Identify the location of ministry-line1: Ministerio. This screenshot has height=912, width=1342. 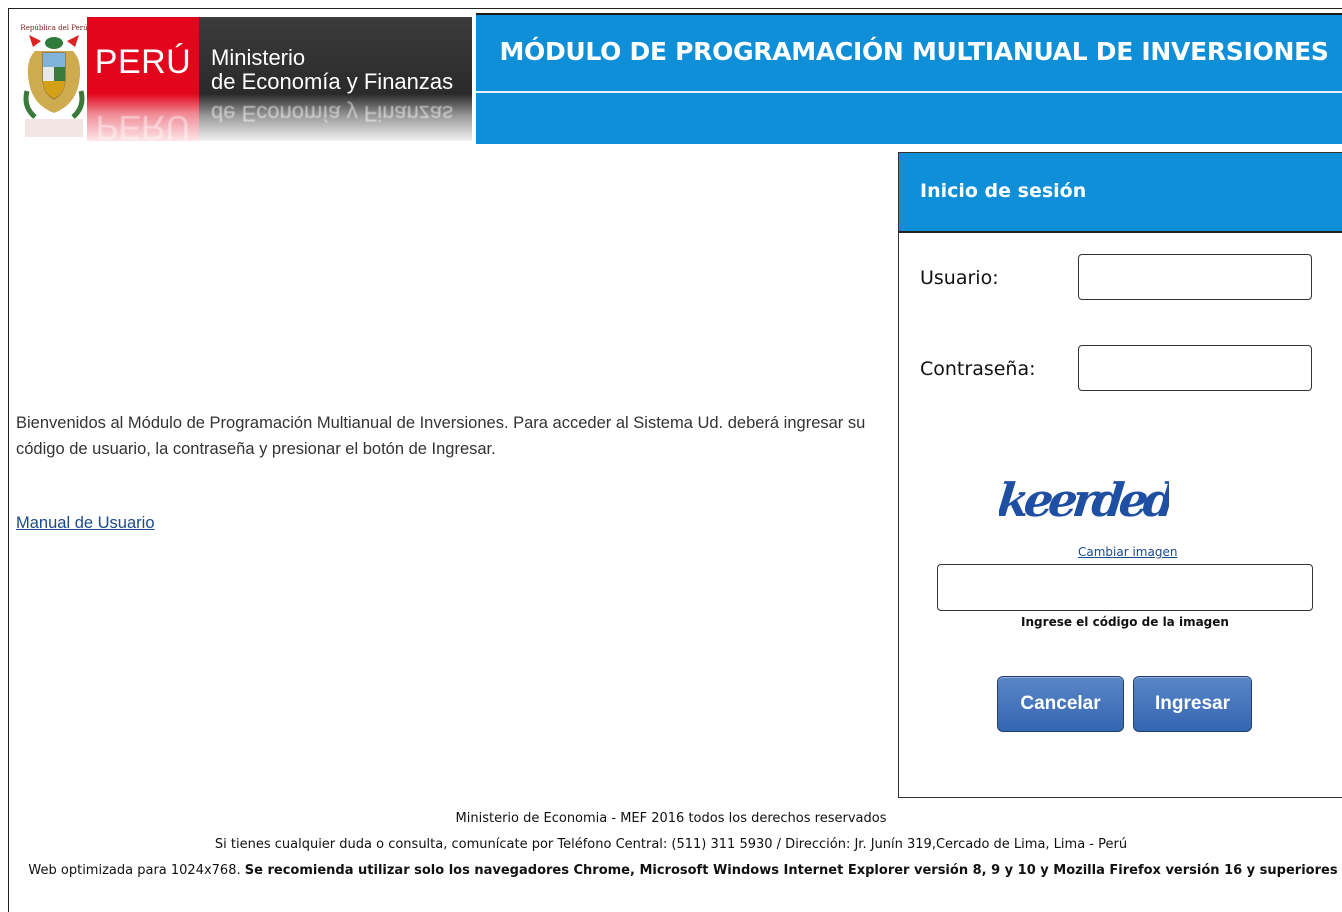
(258, 57).